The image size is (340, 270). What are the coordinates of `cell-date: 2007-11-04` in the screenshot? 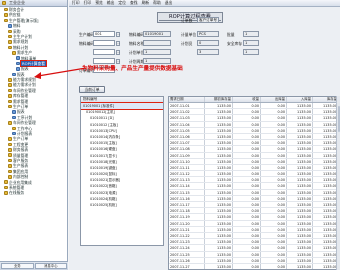 It's located at (187, 124).